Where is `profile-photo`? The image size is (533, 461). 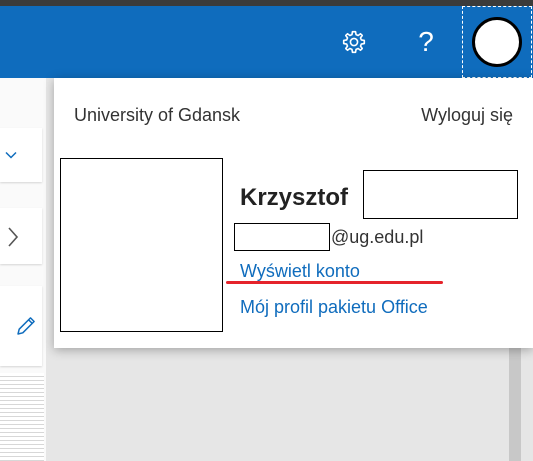 profile-photo is located at coordinates (141, 245).